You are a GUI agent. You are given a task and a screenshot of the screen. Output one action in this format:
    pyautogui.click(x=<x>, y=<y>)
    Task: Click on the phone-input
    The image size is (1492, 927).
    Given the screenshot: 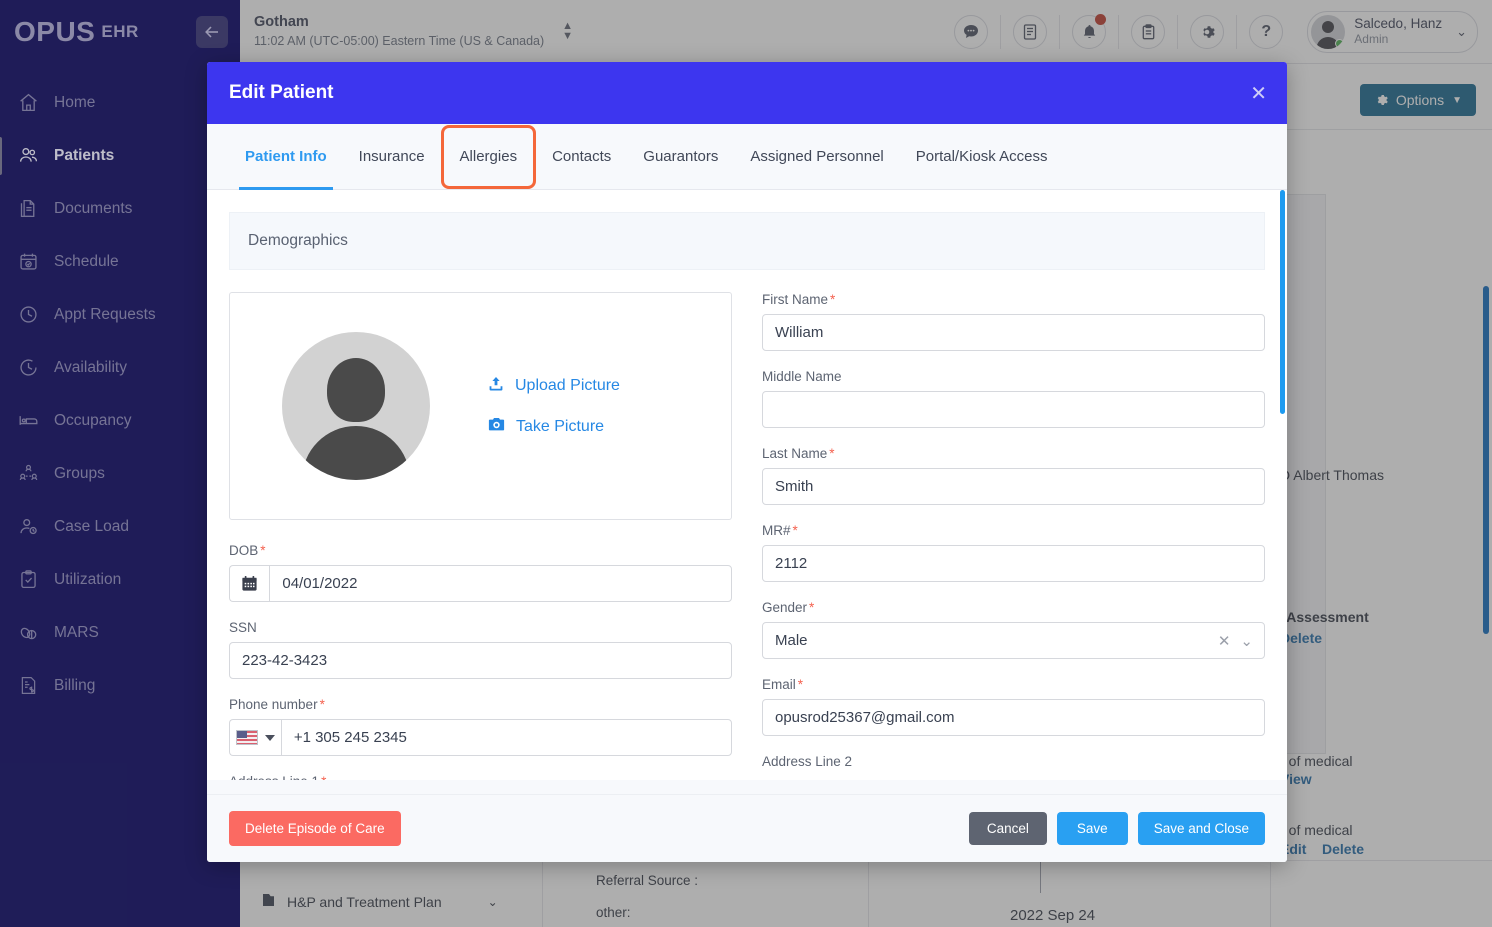 What is the action you would take?
    pyautogui.click(x=506, y=737)
    